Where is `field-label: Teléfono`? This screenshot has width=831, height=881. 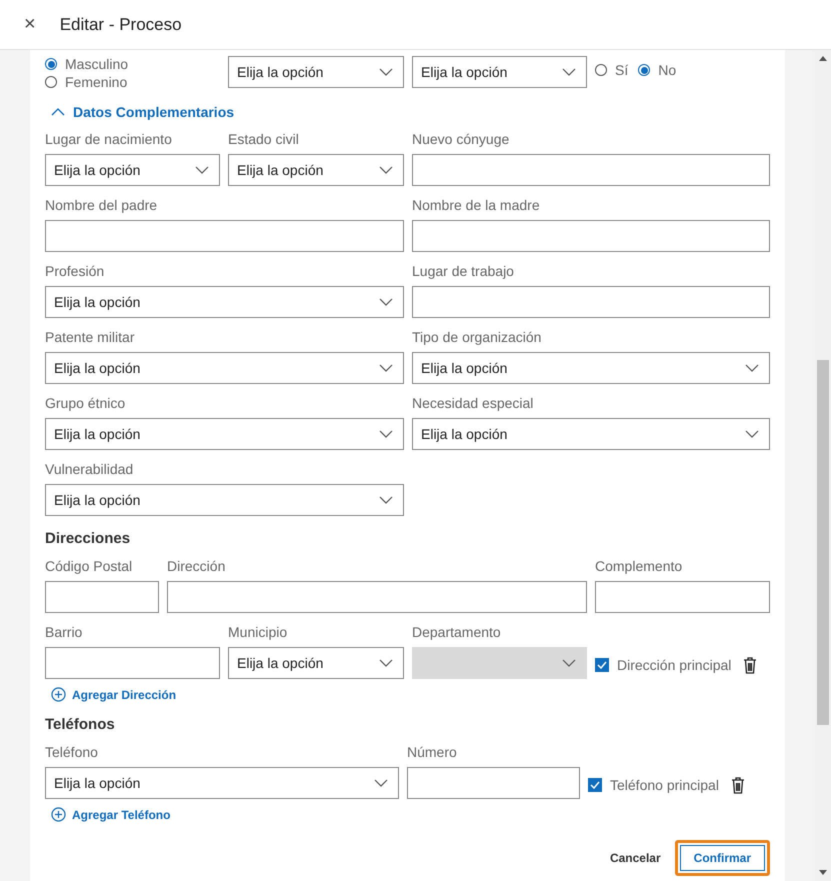
field-label: Teléfono is located at coordinates (72, 752).